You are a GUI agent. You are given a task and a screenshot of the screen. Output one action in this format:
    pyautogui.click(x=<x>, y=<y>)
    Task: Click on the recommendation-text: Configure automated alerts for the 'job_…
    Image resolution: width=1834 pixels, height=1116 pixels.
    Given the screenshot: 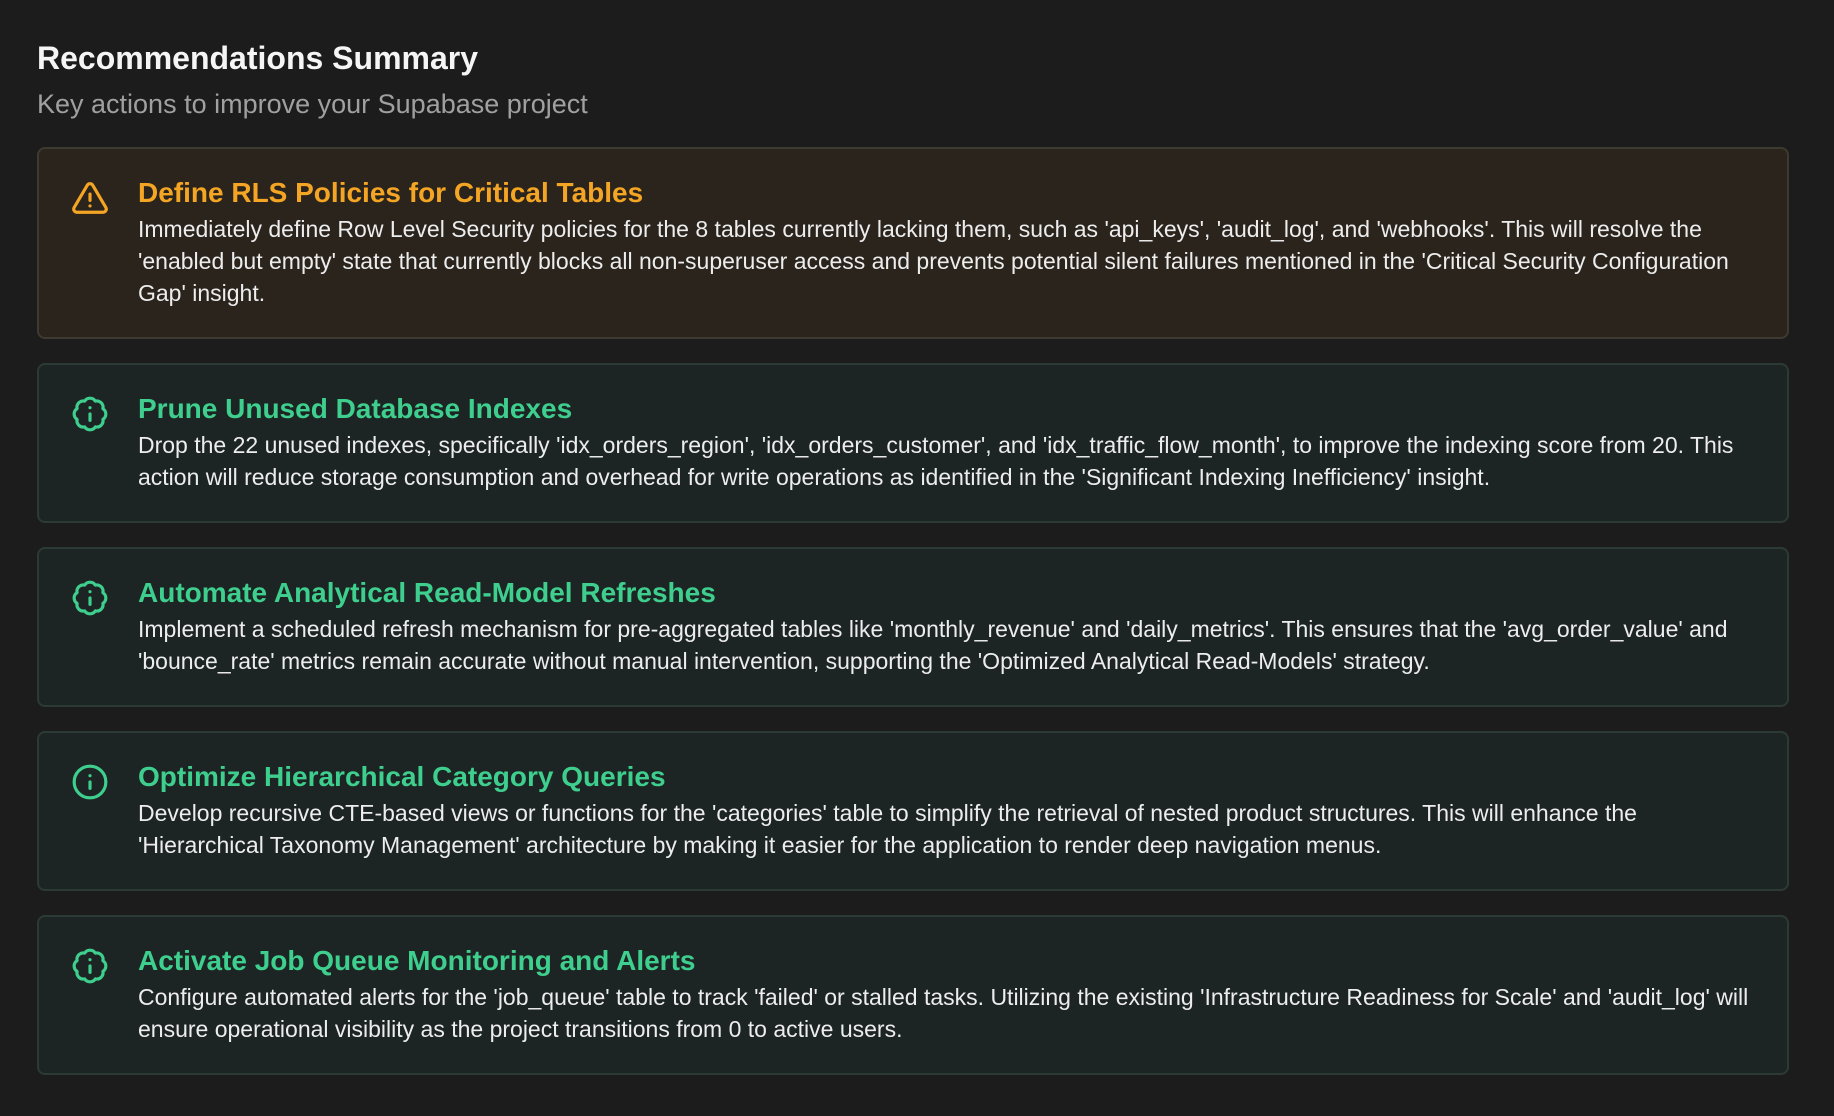 What is the action you would take?
    pyautogui.click(x=943, y=1013)
    